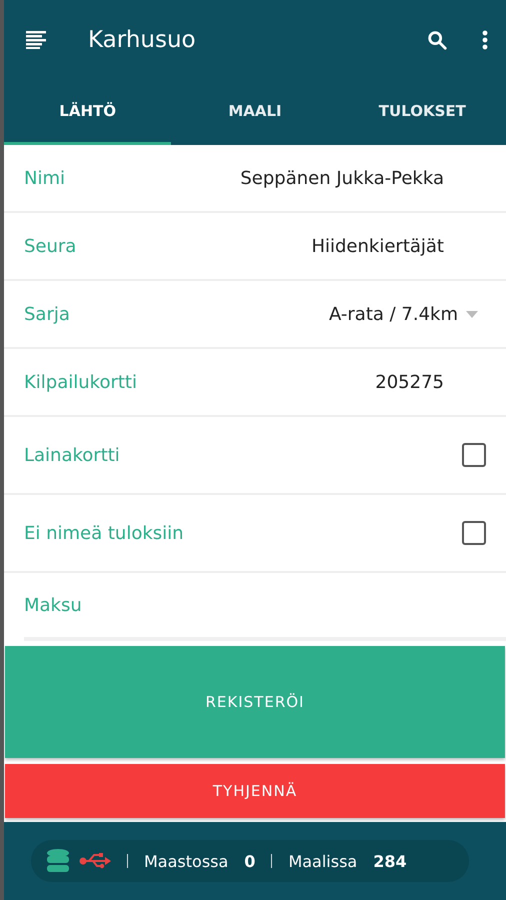 This screenshot has width=506, height=900. Describe the element at coordinates (51, 246) in the screenshot. I see `field-label: Seura` at that location.